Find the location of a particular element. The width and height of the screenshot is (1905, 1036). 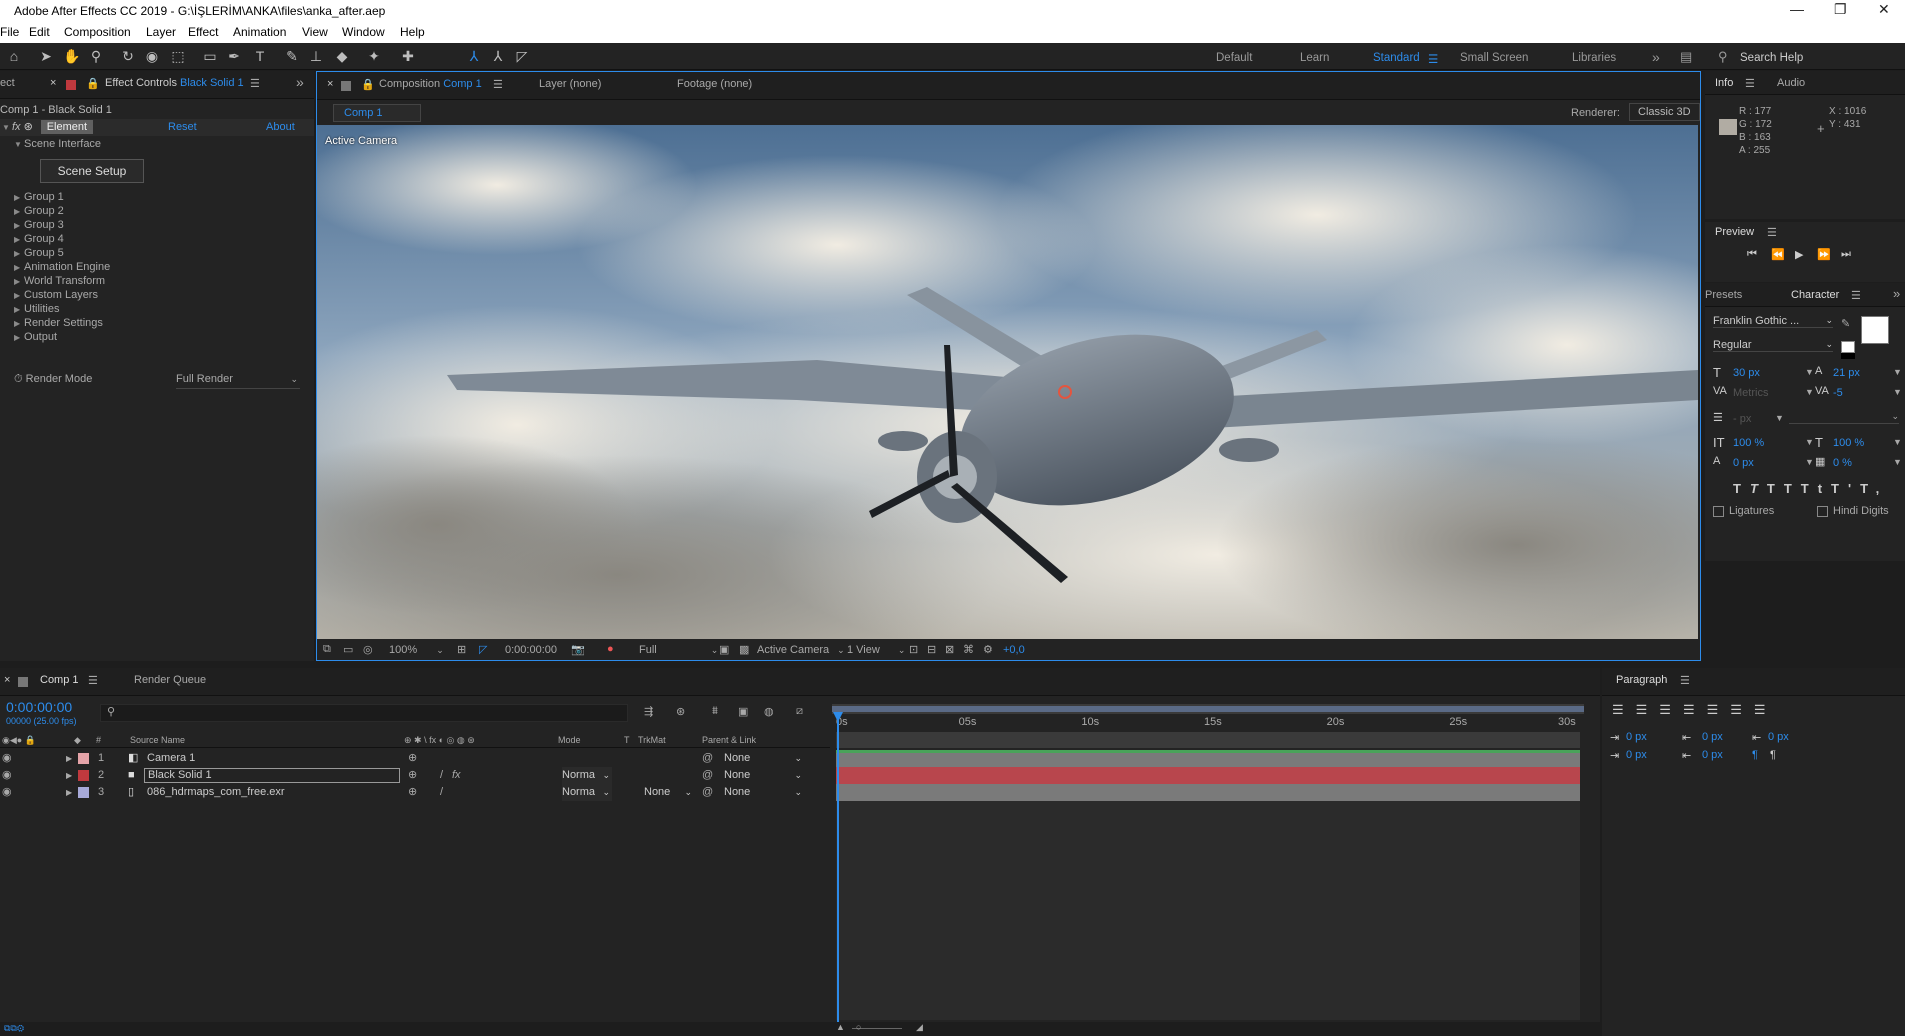

pen-tool-icon: ✒ is located at coordinates (234, 56).